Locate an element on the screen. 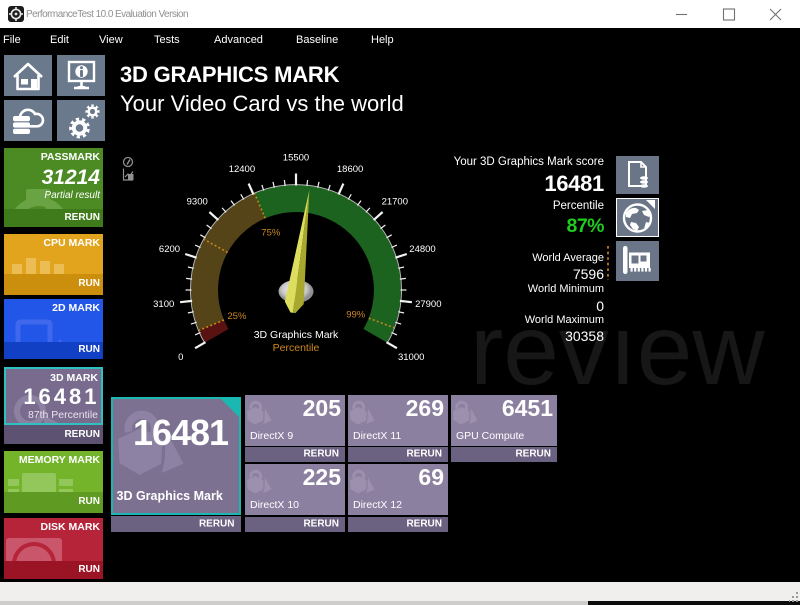  svg-text: 12400 is located at coordinates (242, 169).